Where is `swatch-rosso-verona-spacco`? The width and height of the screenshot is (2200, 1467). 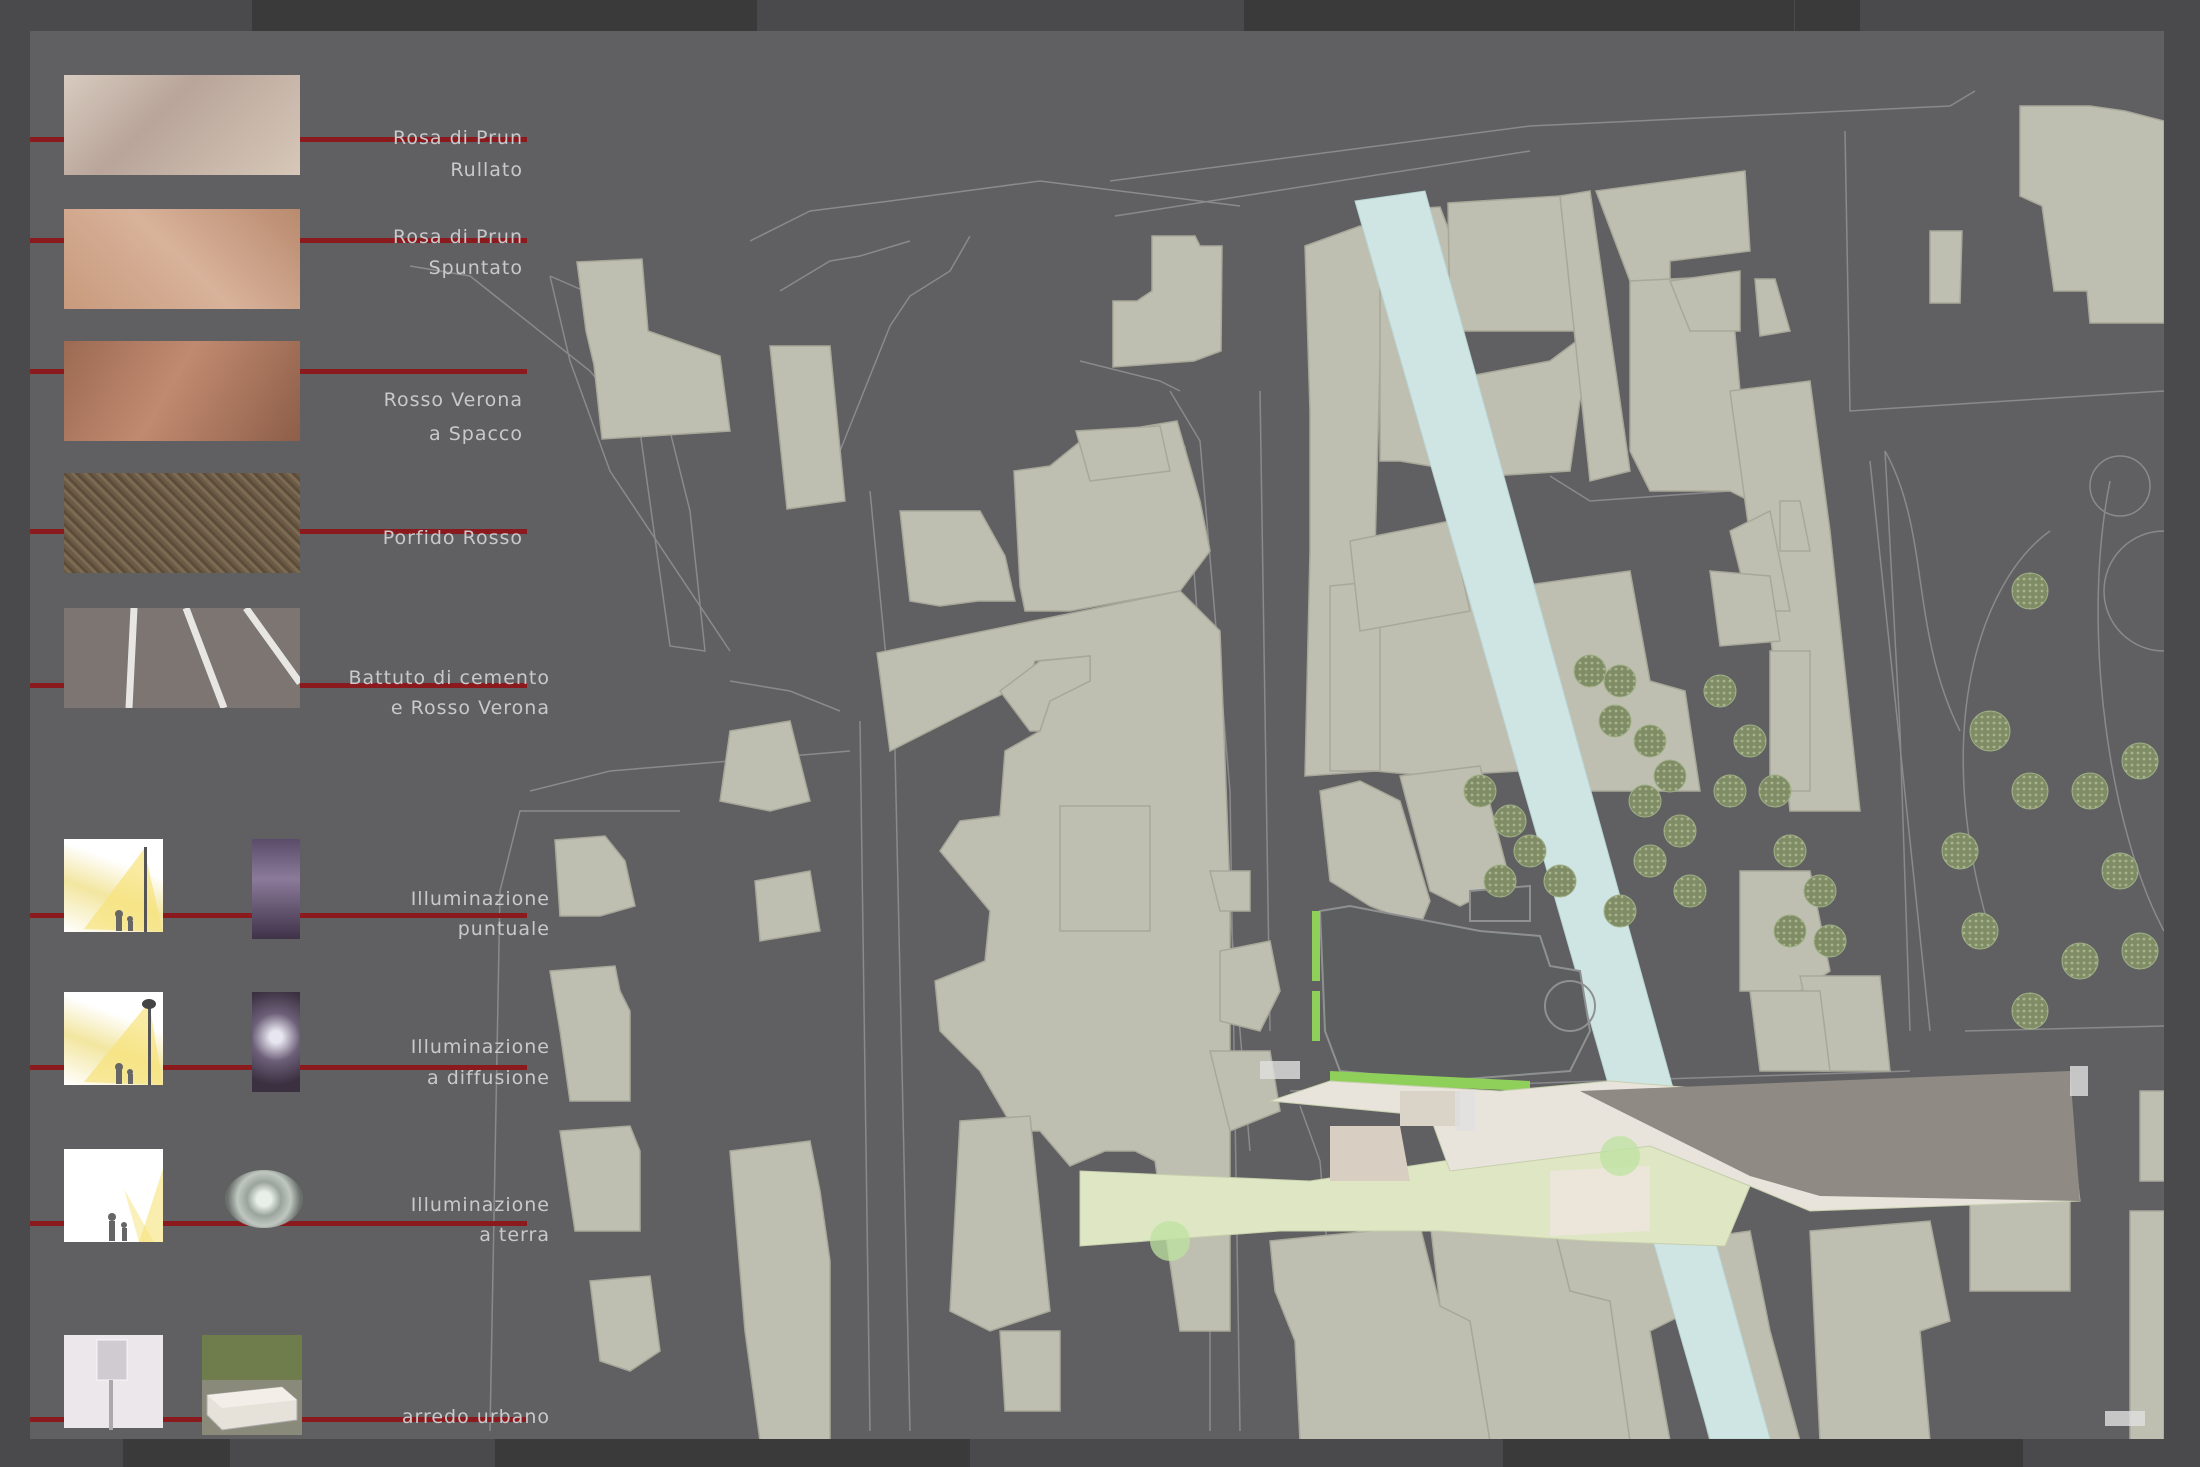
swatch-rosso-verona-spacco is located at coordinates (182, 391).